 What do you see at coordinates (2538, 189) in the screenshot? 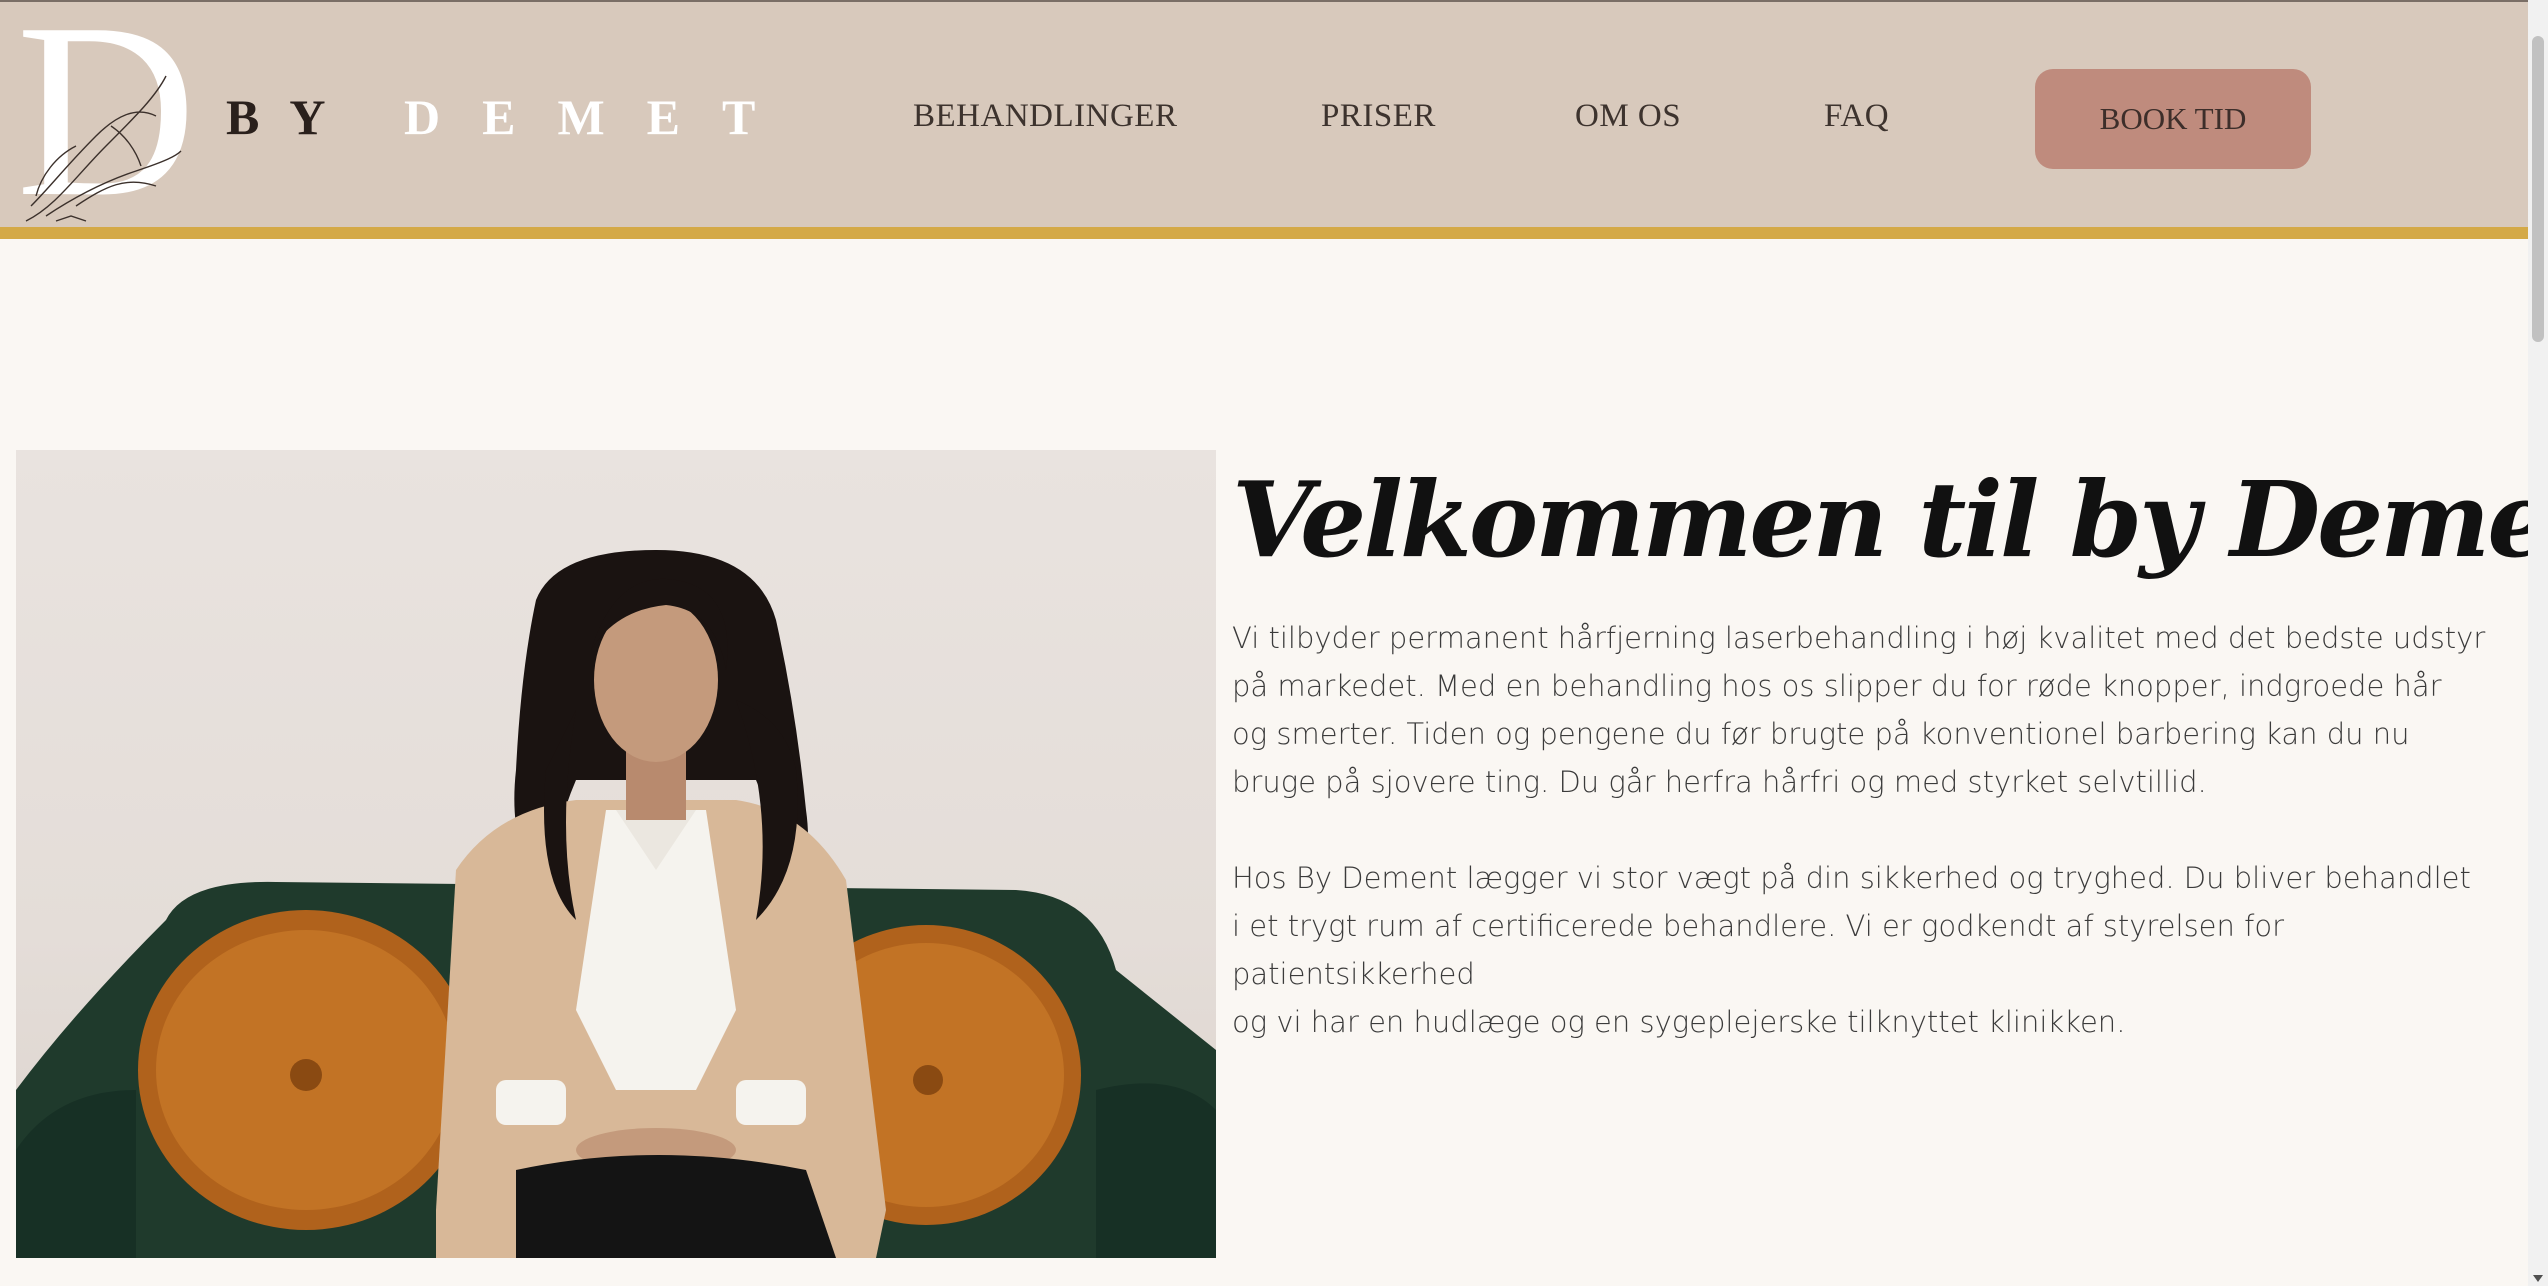
I see `scrollbar-thumb` at bounding box center [2538, 189].